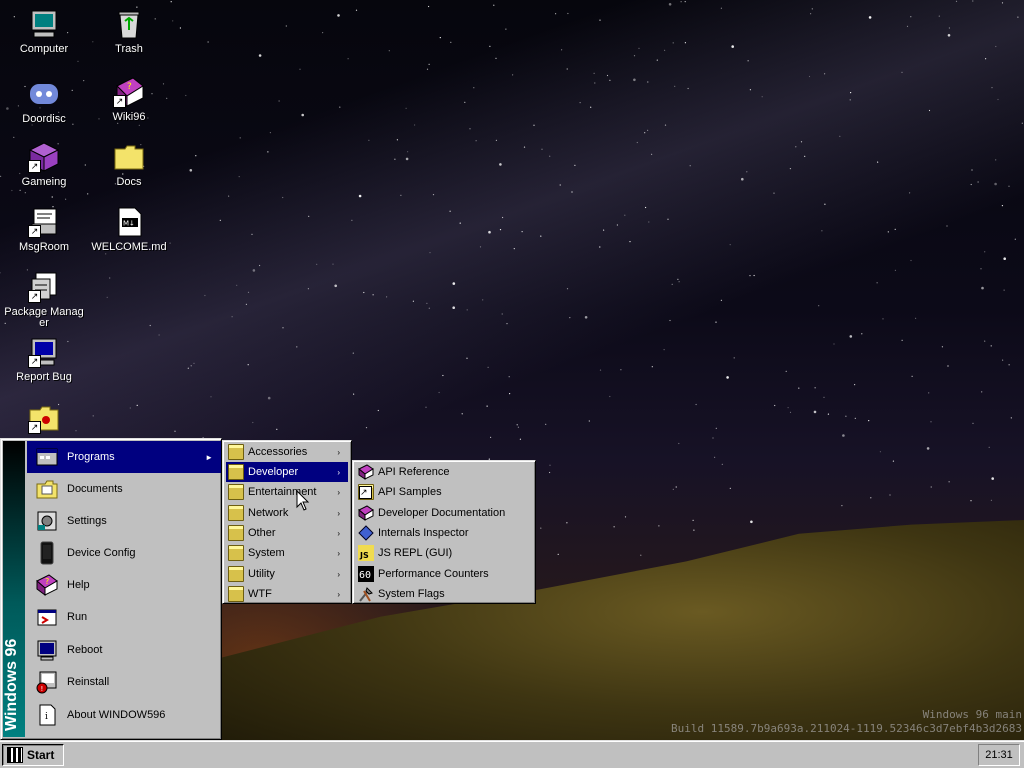  I want to click on chevron-right-icon: ►, so click(209, 457).